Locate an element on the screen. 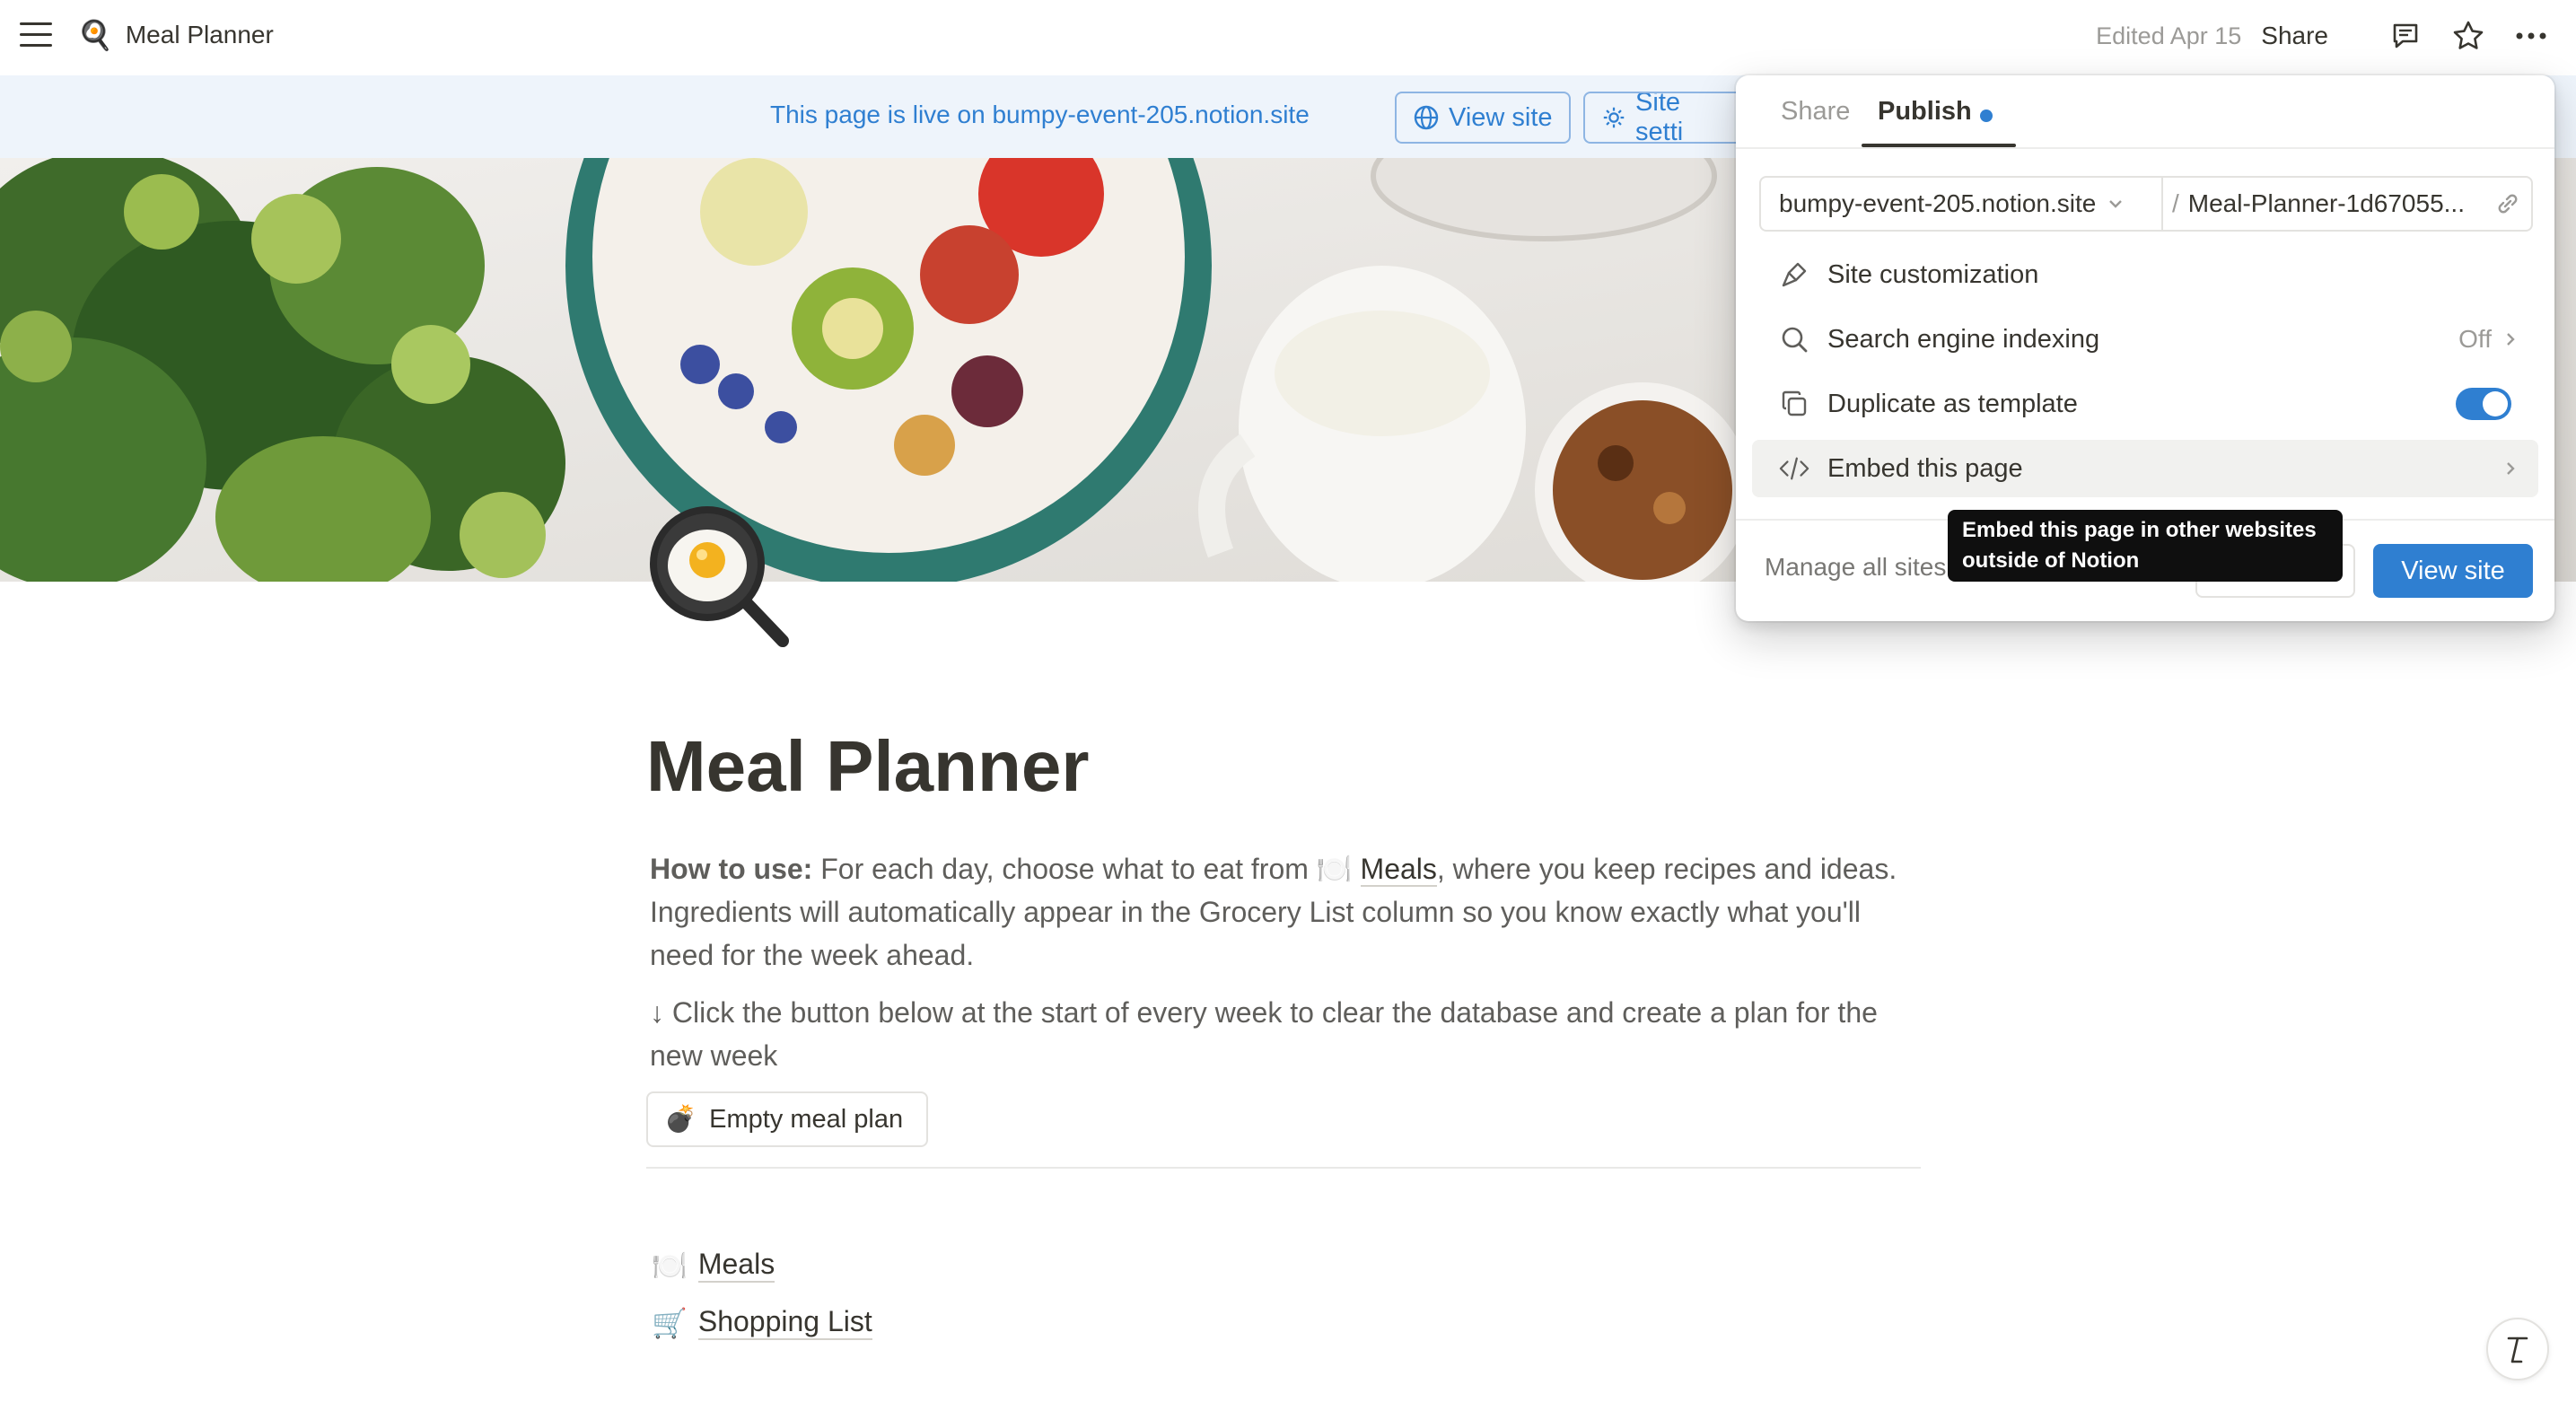  publish-status-dot is located at coordinates (1986, 116).